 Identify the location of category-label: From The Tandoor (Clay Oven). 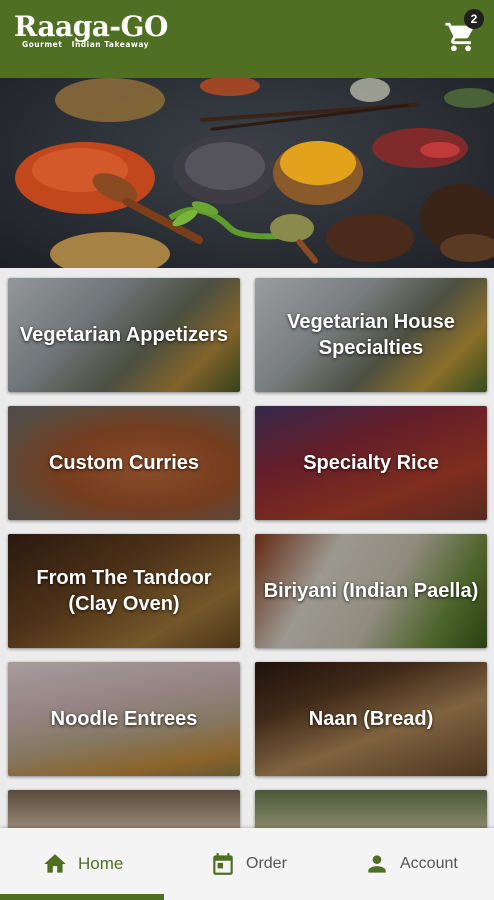
(124, 591).